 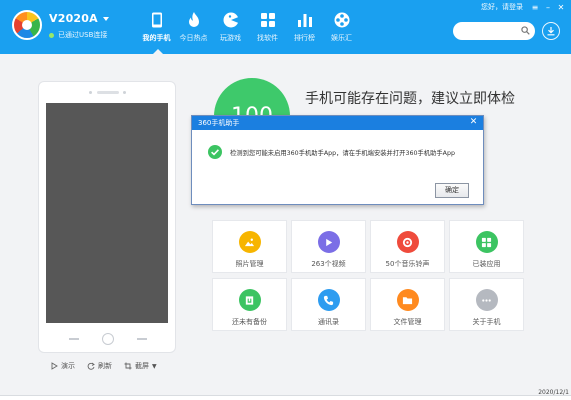 What do you see at coordinates (473, 122) in the screenshot?
I see `dialog-close-icon: ✕` at bounding box center [473, 122].